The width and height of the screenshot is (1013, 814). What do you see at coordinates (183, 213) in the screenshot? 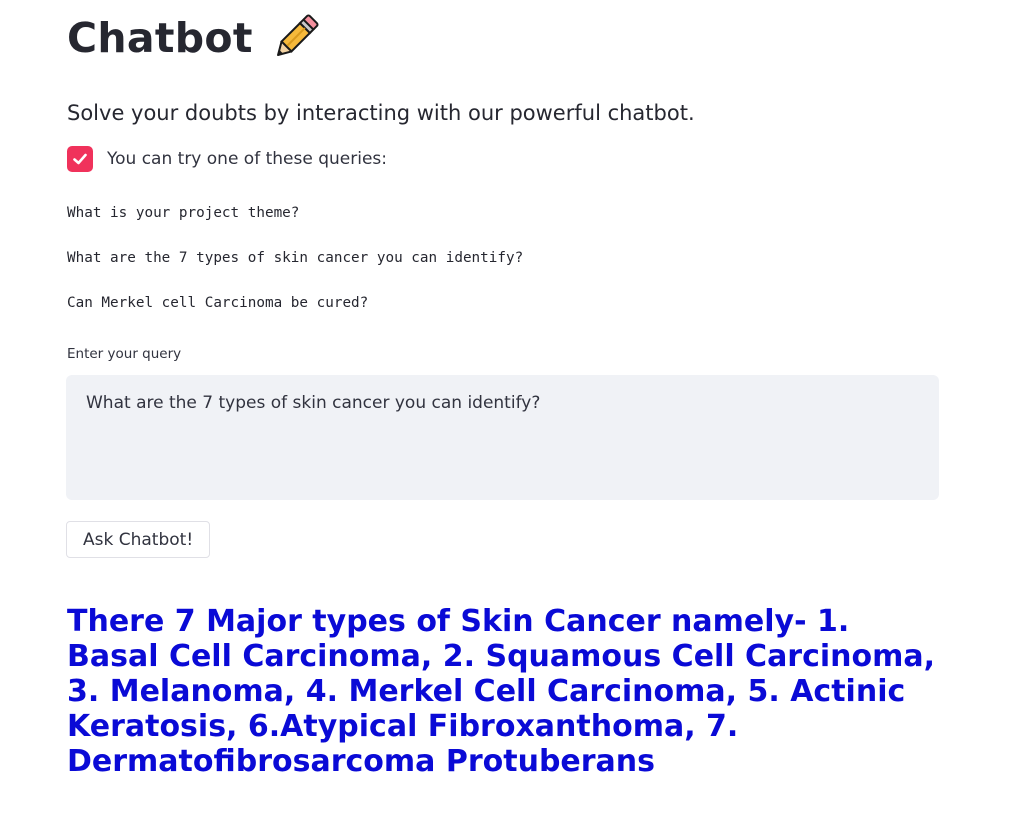
I see `example-query: What is your project theme?` at bounding box center [183, 213].